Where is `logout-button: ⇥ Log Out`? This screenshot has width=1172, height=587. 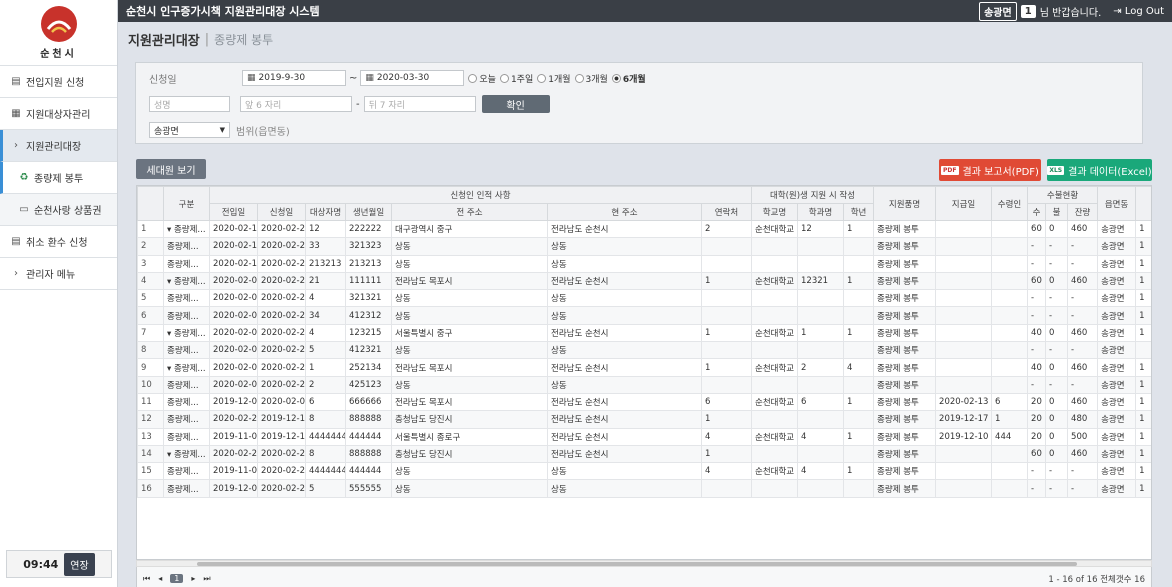 logout-button: ⇥ Log Out is located at coordinates (1138, 11).